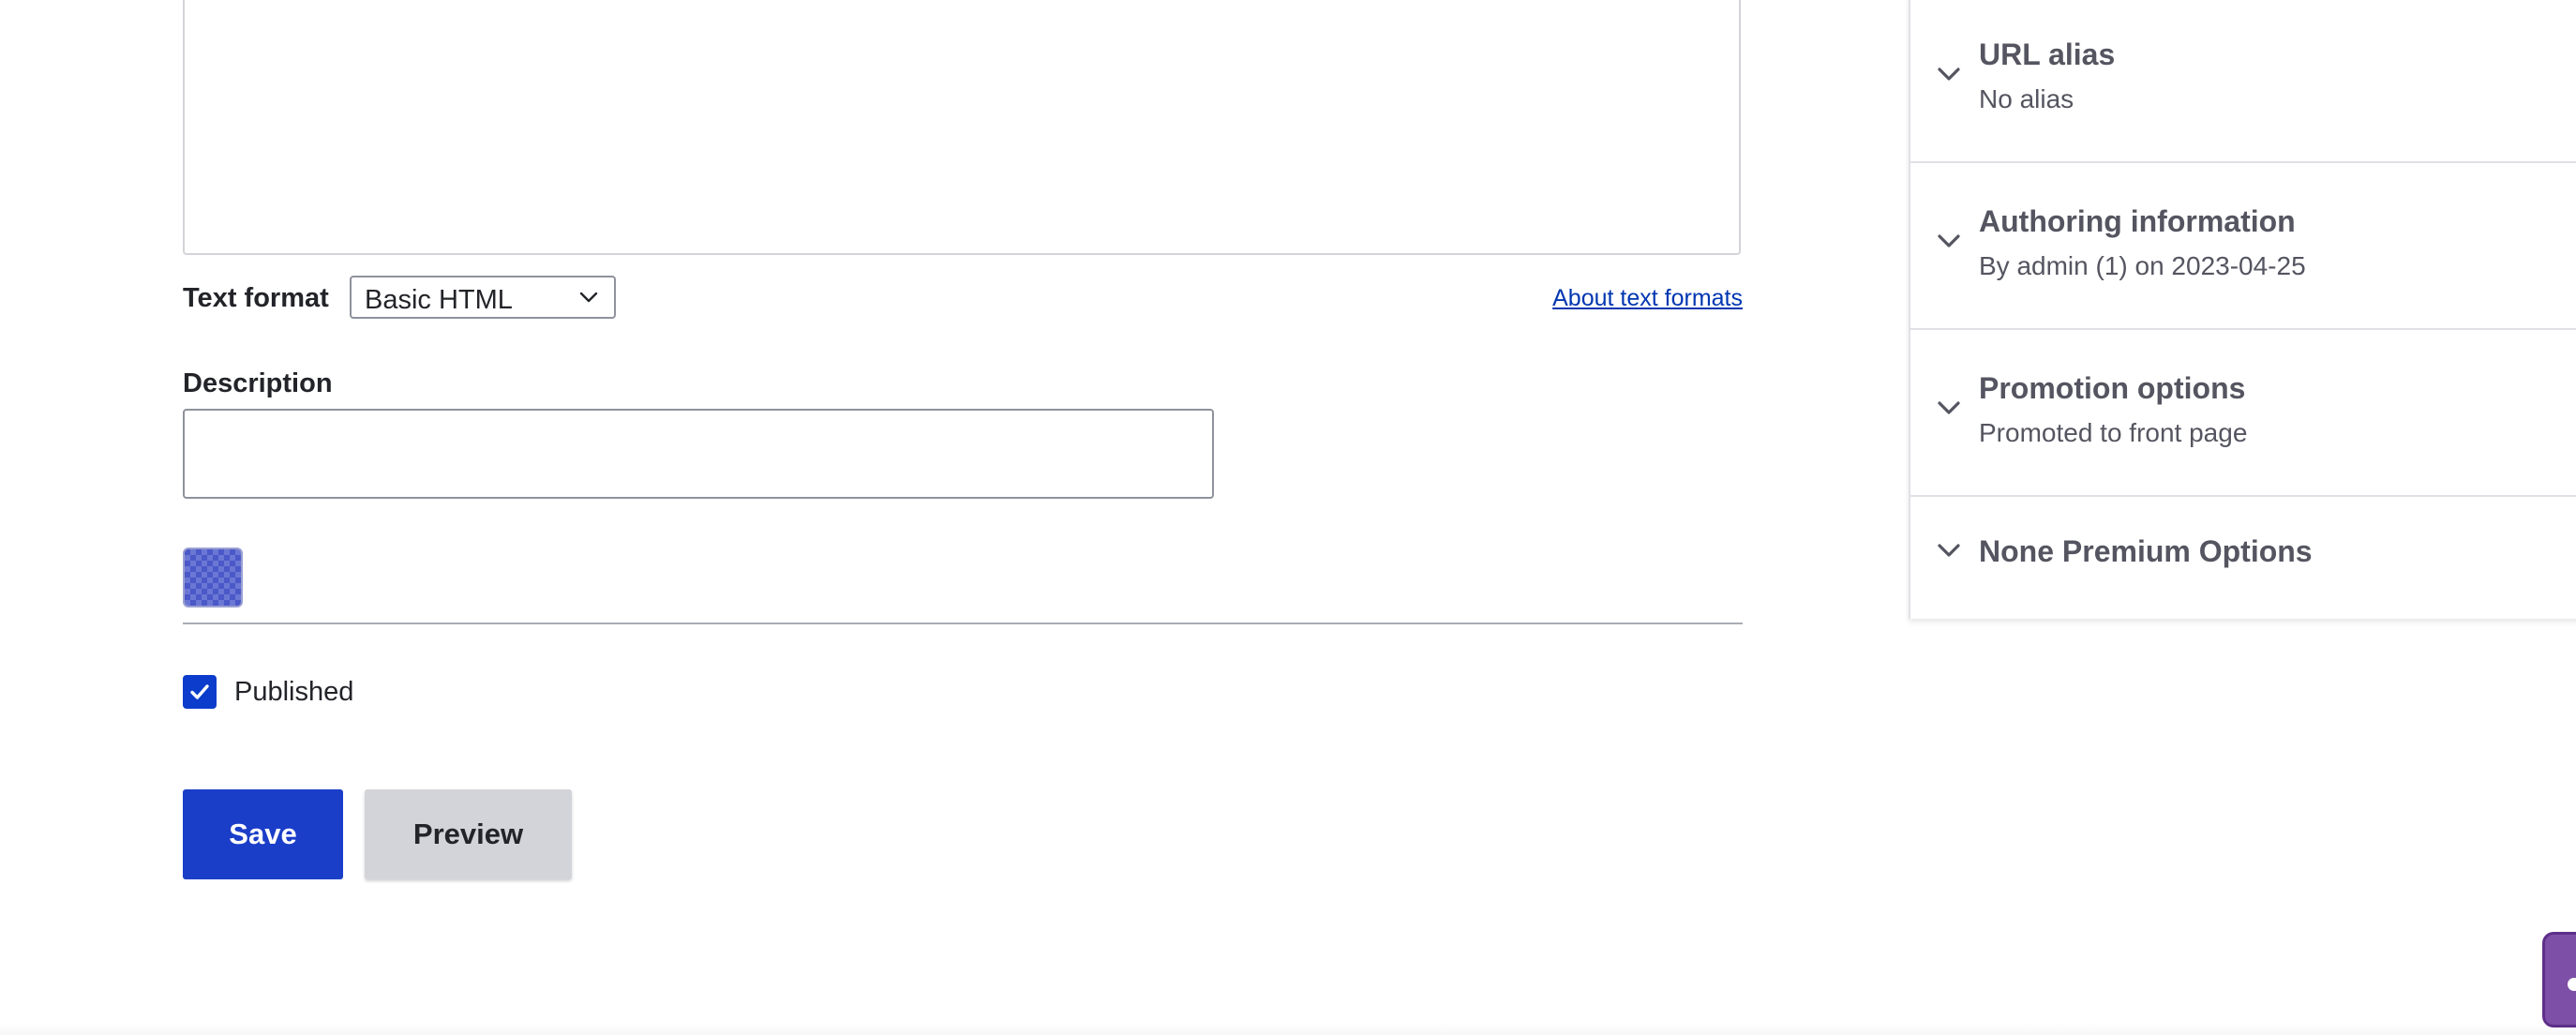 The width and height of the screenshot is (2576, 1035). I want to click on sidebar-item-none-premium-options: None Premium Options, so click(2243, 559).